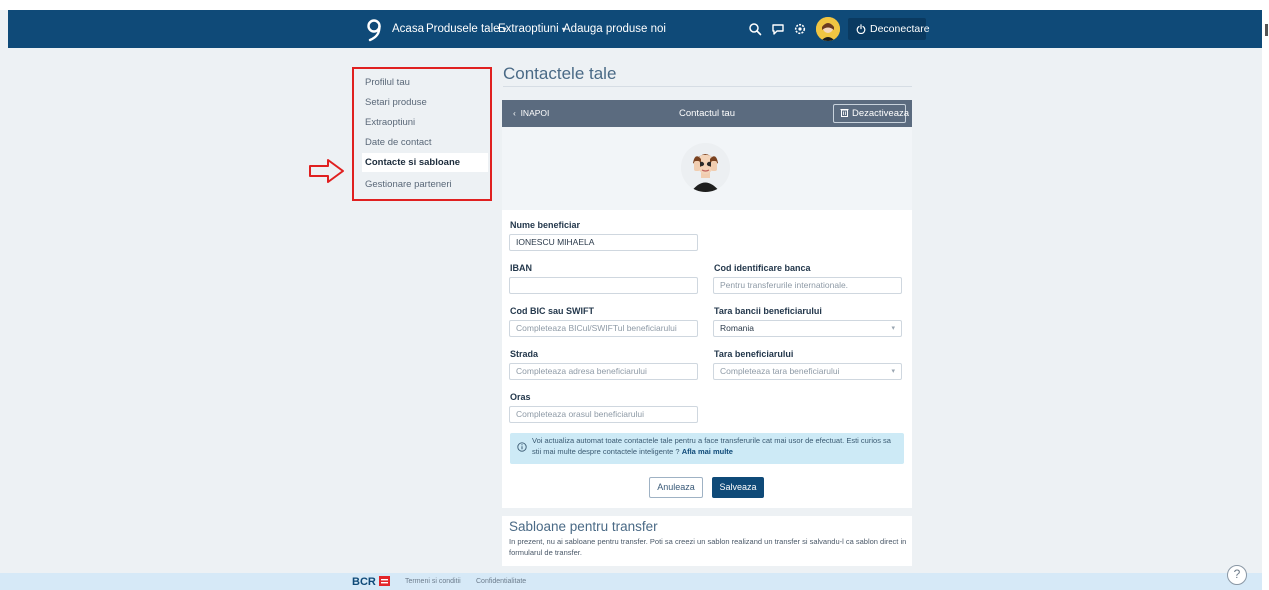  Describe the element at coordinates (545, 225) in the screenshot. I see `name-label: Nume beneficiar` at that location.